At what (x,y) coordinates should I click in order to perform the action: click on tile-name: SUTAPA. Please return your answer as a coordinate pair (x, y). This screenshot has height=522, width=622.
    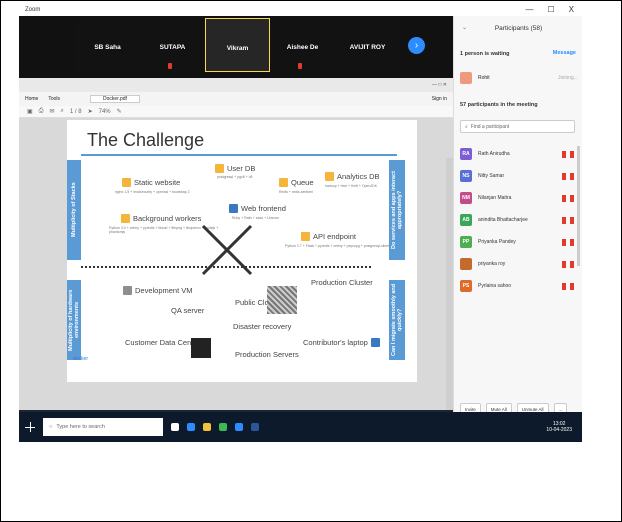
    Looking at the image, I should click on (172, 47).